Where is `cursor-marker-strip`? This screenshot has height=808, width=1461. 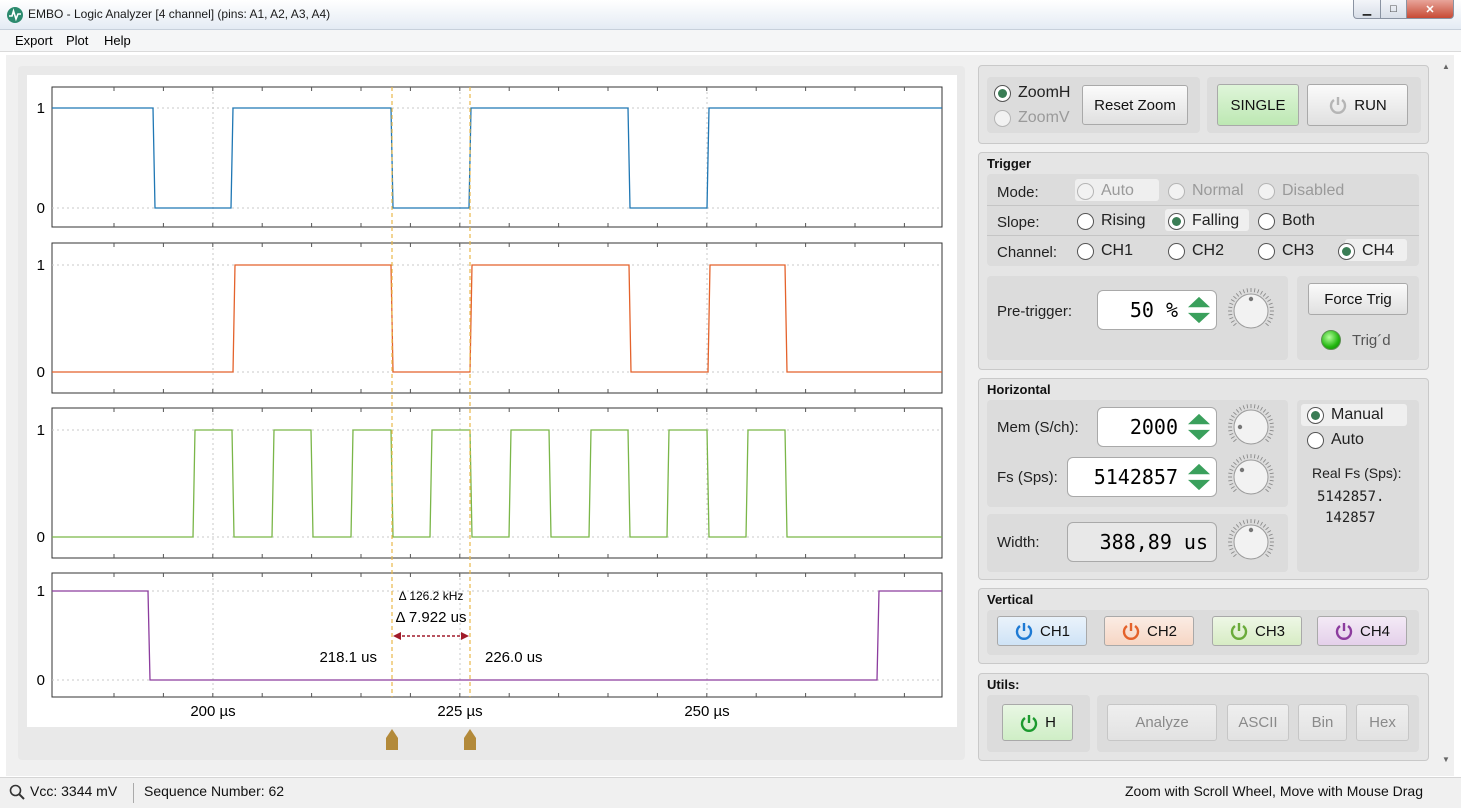 cursor-marker-strip is located at coordinates (491, 744).